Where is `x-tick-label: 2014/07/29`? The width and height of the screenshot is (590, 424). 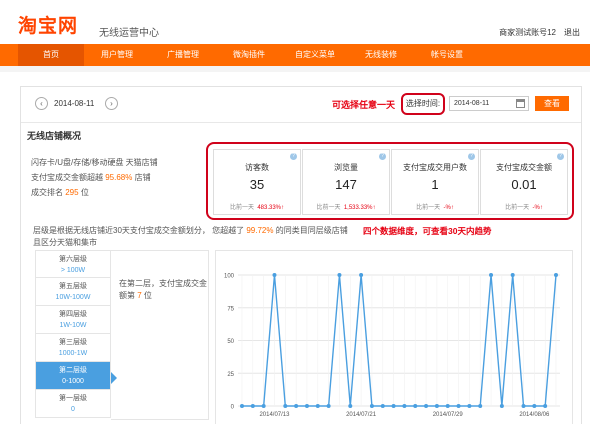
x-tick-label: 2014/07/29 is located at coordinates (448, 415).